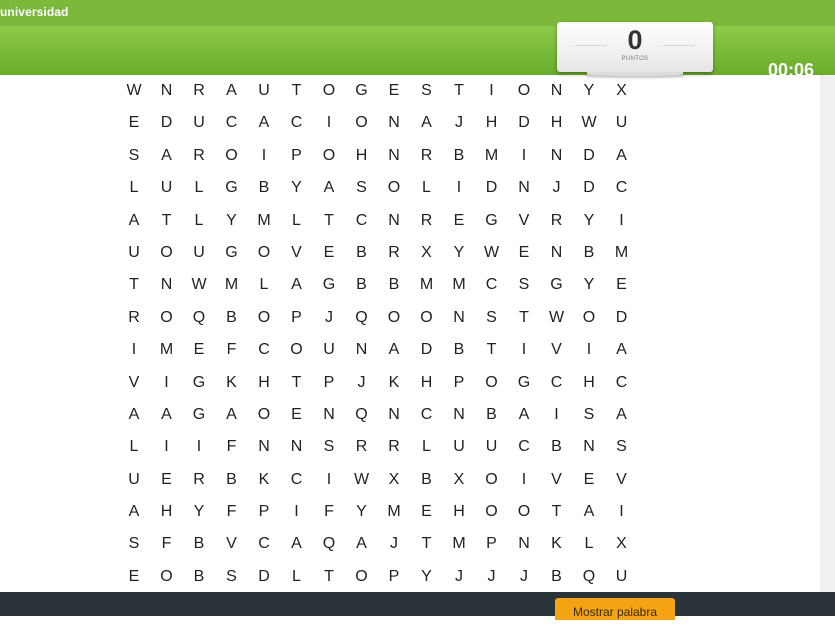 This screenshot has width=835, height=626. Describe the element at coordinates (615, 609) in the screenshot. I see `show-word-button: Mostrar palabra` at that location.